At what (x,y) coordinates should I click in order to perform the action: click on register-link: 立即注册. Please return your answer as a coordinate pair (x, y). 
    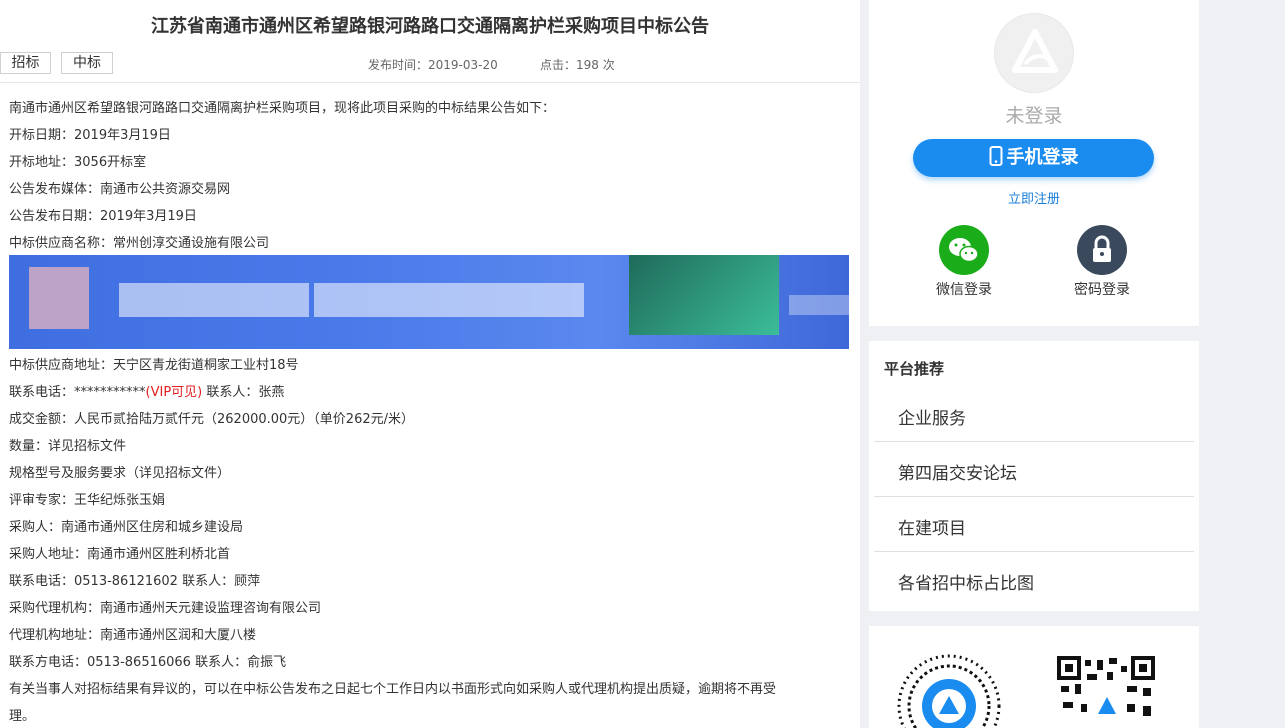
    Looking at the image, I should click on (1034, 197).